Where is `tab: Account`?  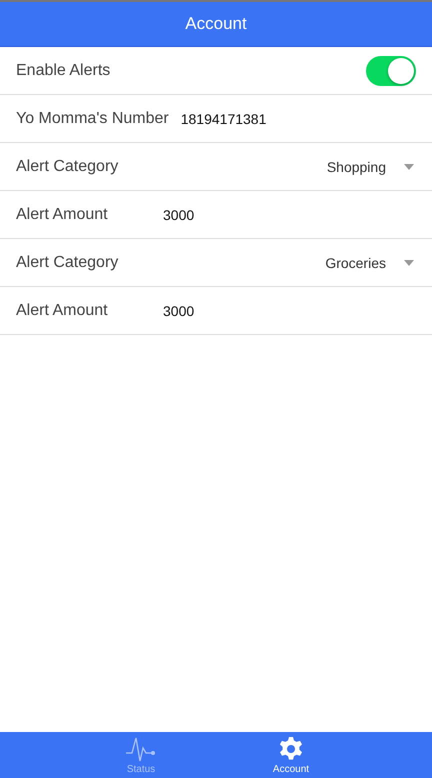
tab: Account is located at coordinates (291, 755).